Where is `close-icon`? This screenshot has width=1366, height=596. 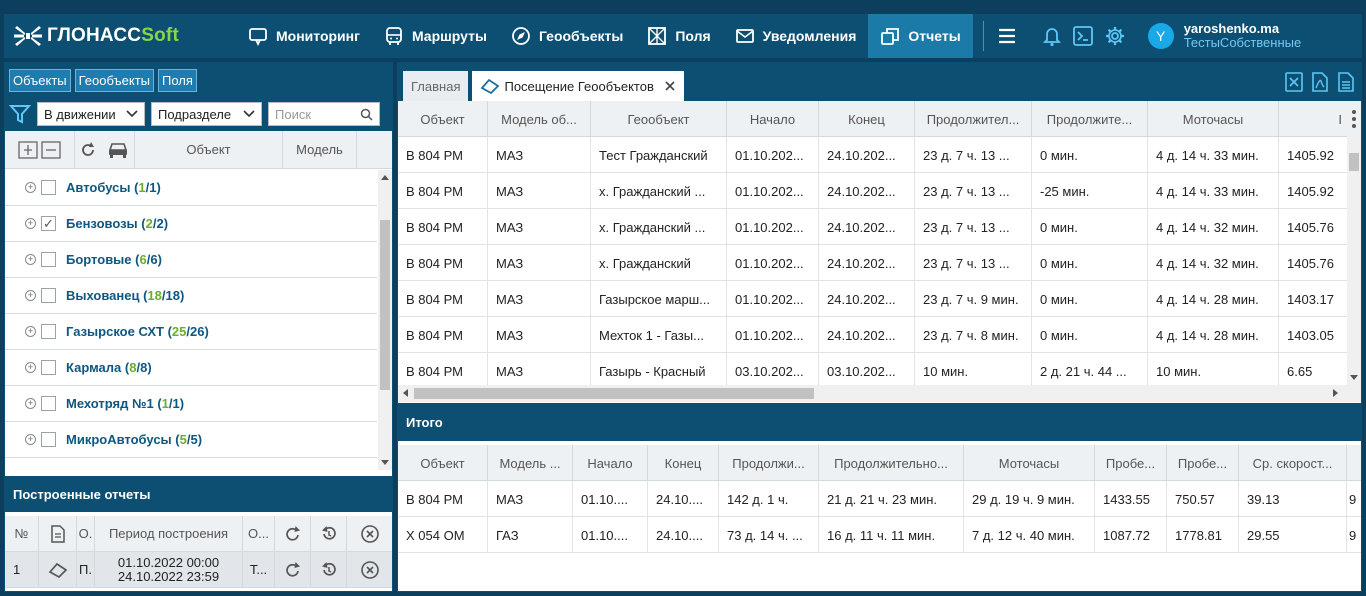 close-icon is located at coordinates (670, 86).